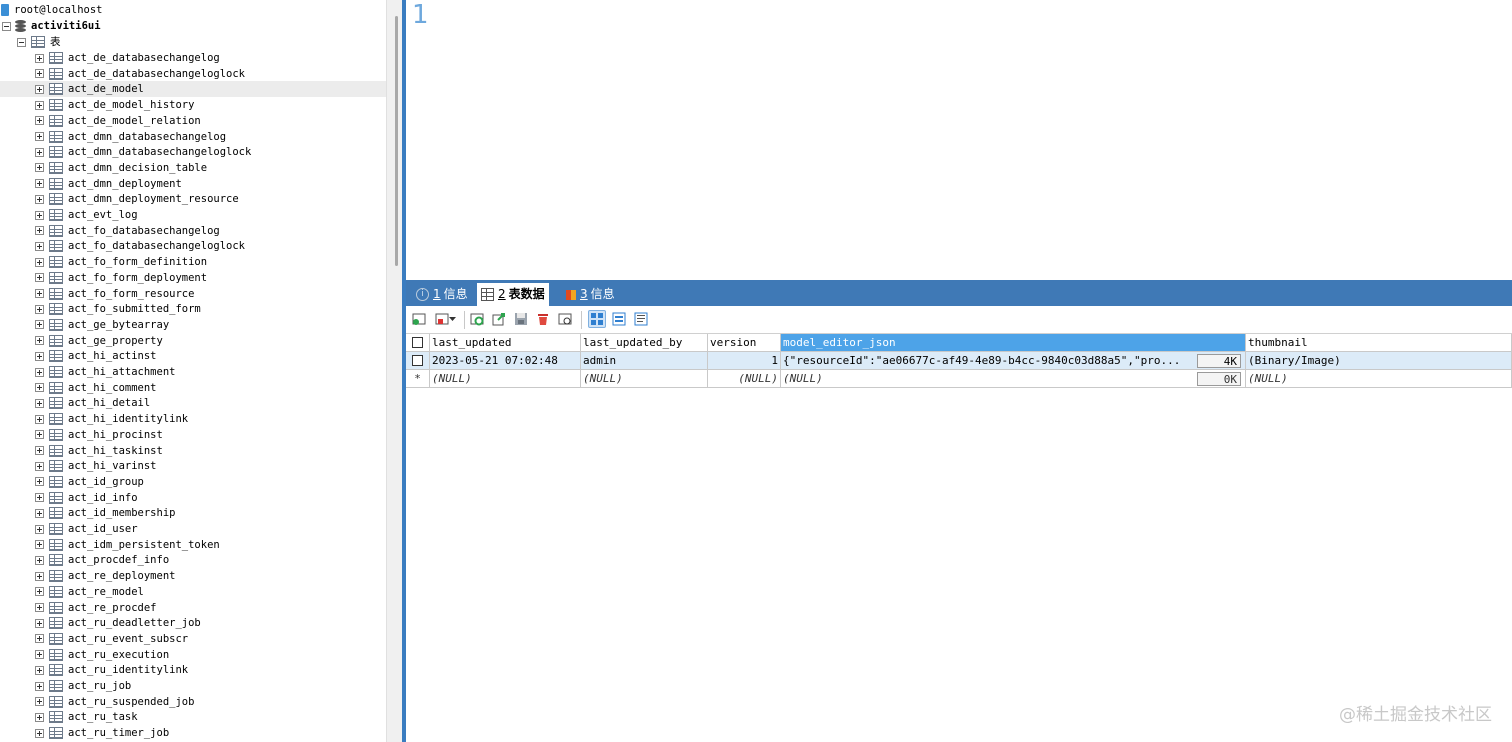 Image resolution: width=1512 pixels, height=742 pixels. Describe the element at coordinates (193, 451) in the screenshot. I see `tree-table-item: act_hi_taskinst` at that location.